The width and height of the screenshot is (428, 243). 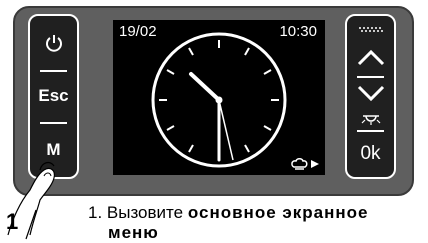 I want to click on top-indicator, so click(x=370, y=29).